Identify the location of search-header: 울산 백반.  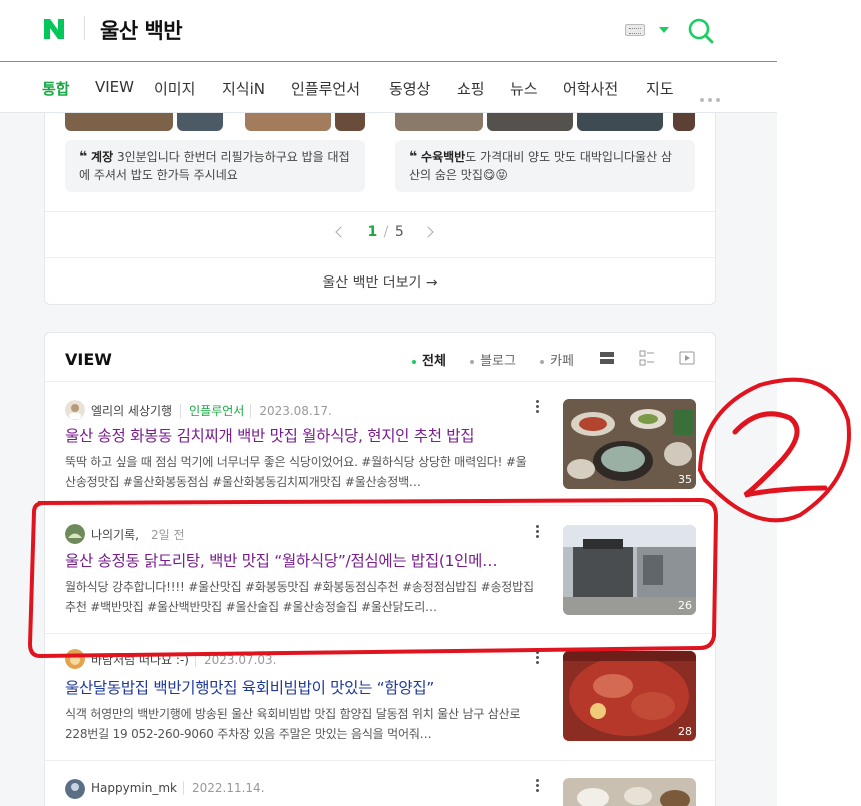
(388, 31).